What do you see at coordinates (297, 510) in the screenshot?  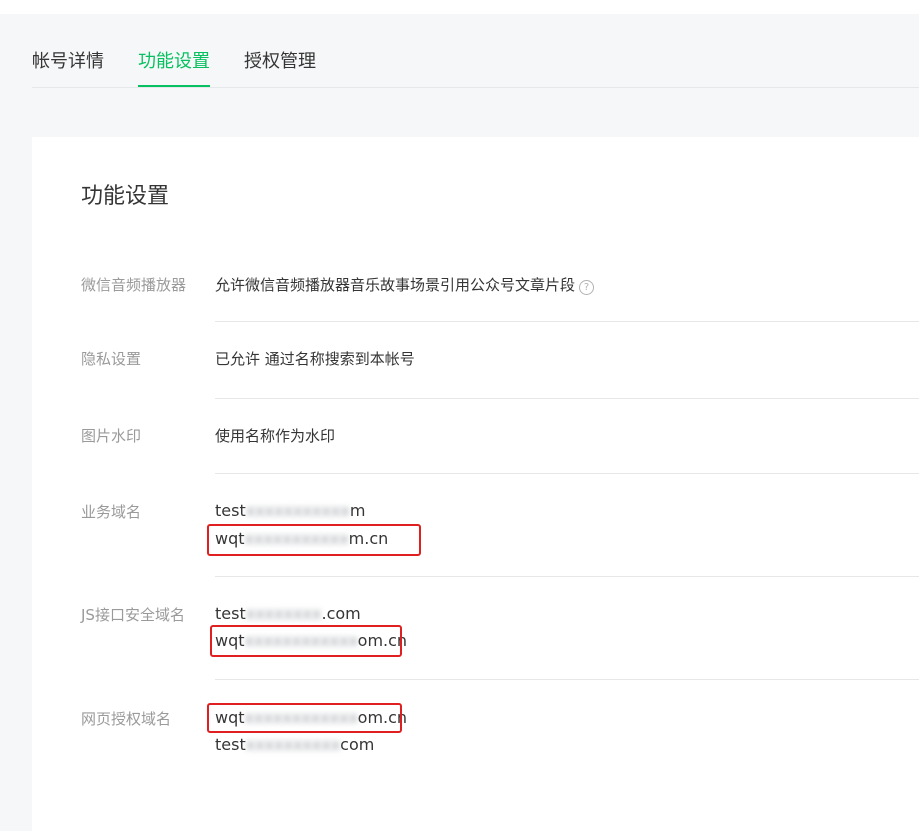 I see `masked-text: xxxxxxxxxxx` at bounding box center [297, 510].